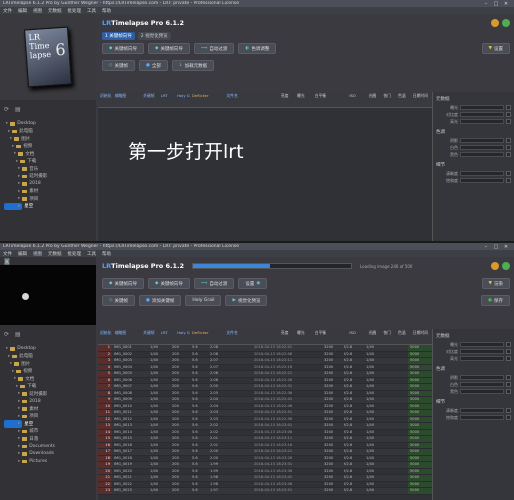  Describe the element at coordinates (356, 99) in the screenshot. I see `column-header: ISO` at that location.